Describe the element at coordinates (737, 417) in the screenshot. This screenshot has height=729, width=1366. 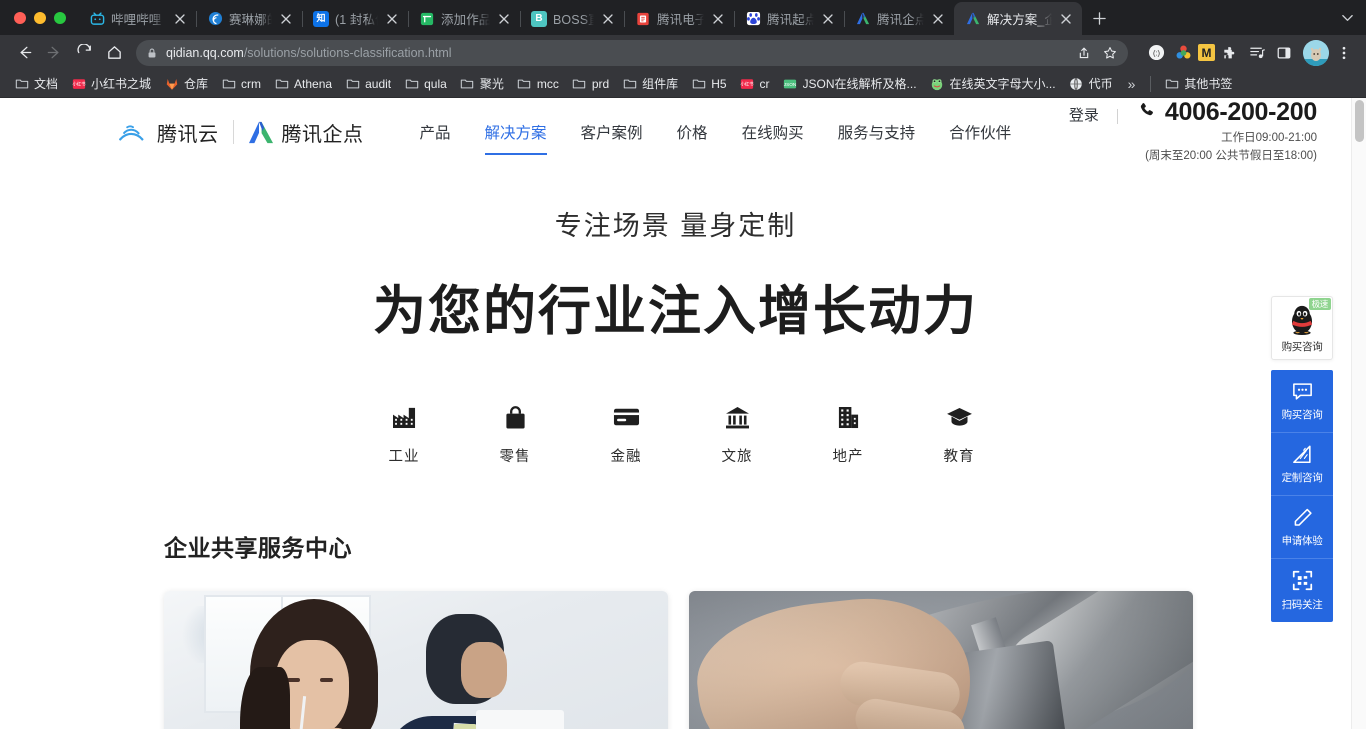
I see `museum-icon` at that location.